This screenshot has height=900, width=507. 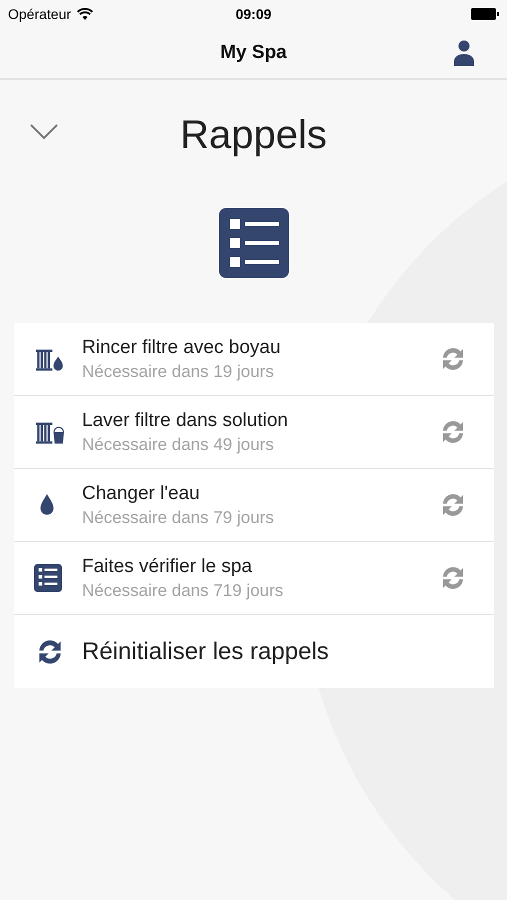 I want to click on reminder-due: Nécessaire dans 79 jours, so click(x=178, y=518).